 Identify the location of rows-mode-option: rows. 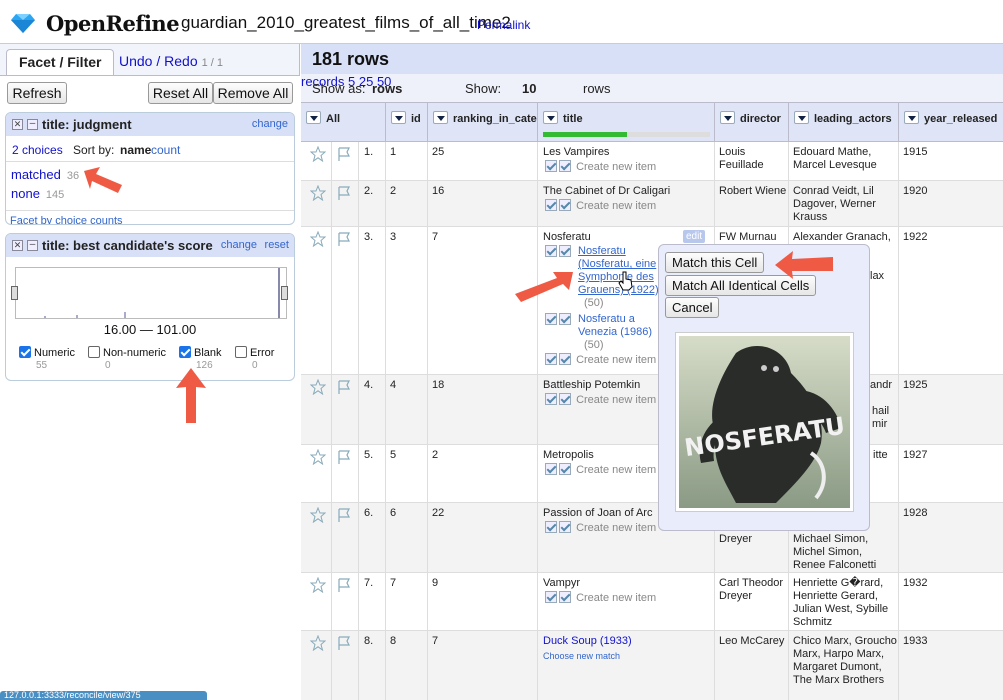
(387, 88).